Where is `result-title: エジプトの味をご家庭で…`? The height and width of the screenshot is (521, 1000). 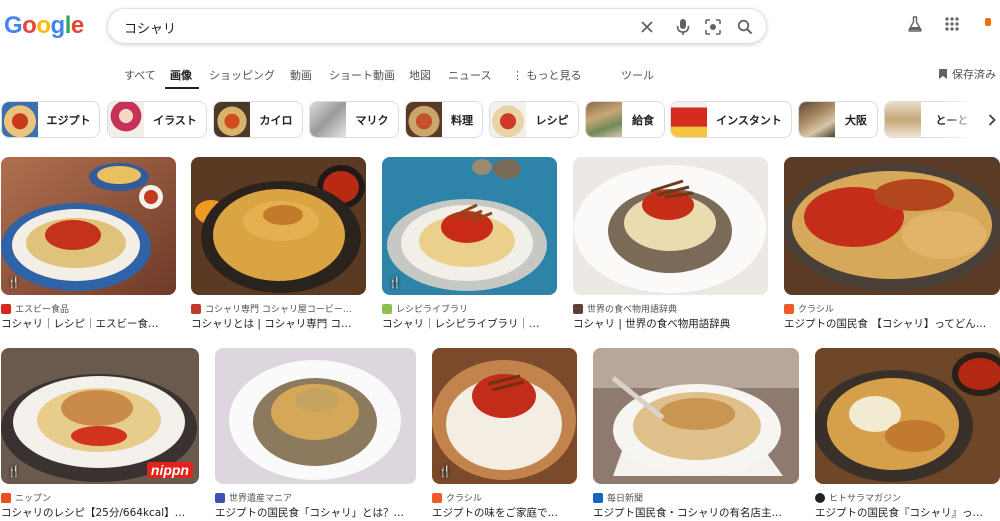 result-title: エジプトの味をご家庭で… is located at coordinates (504, 512).